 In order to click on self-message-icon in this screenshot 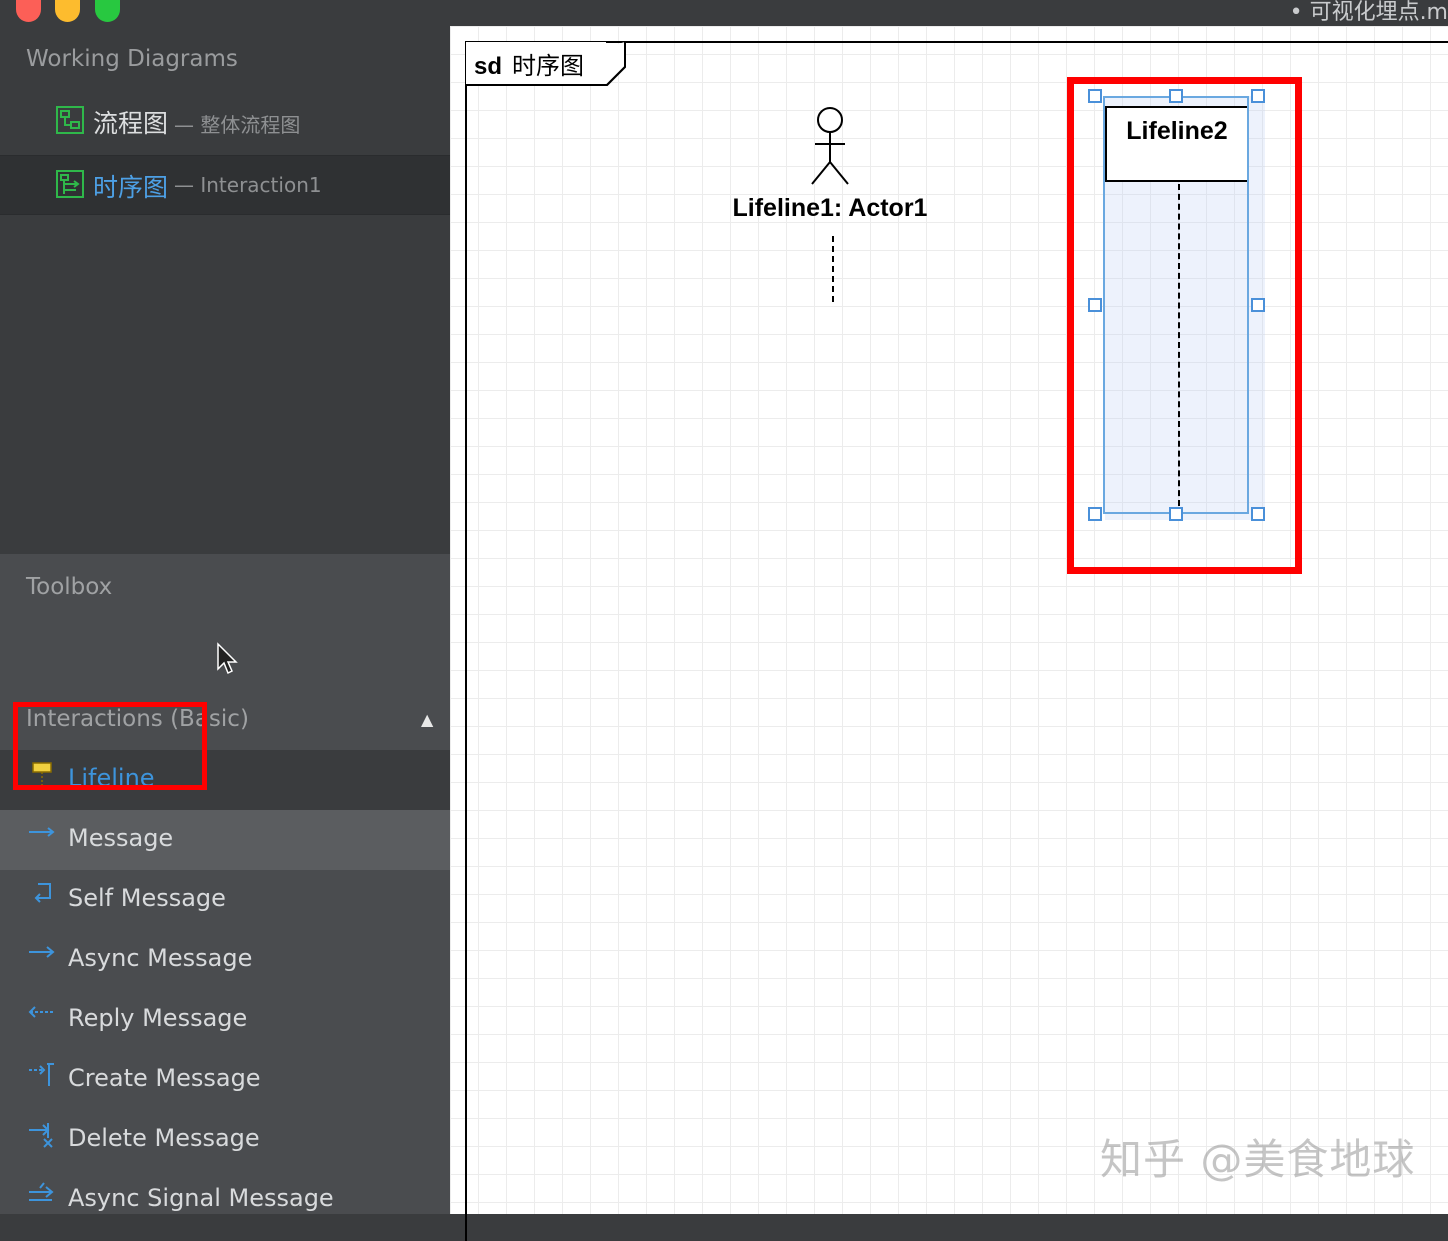, I will do `click(42, 893)`.